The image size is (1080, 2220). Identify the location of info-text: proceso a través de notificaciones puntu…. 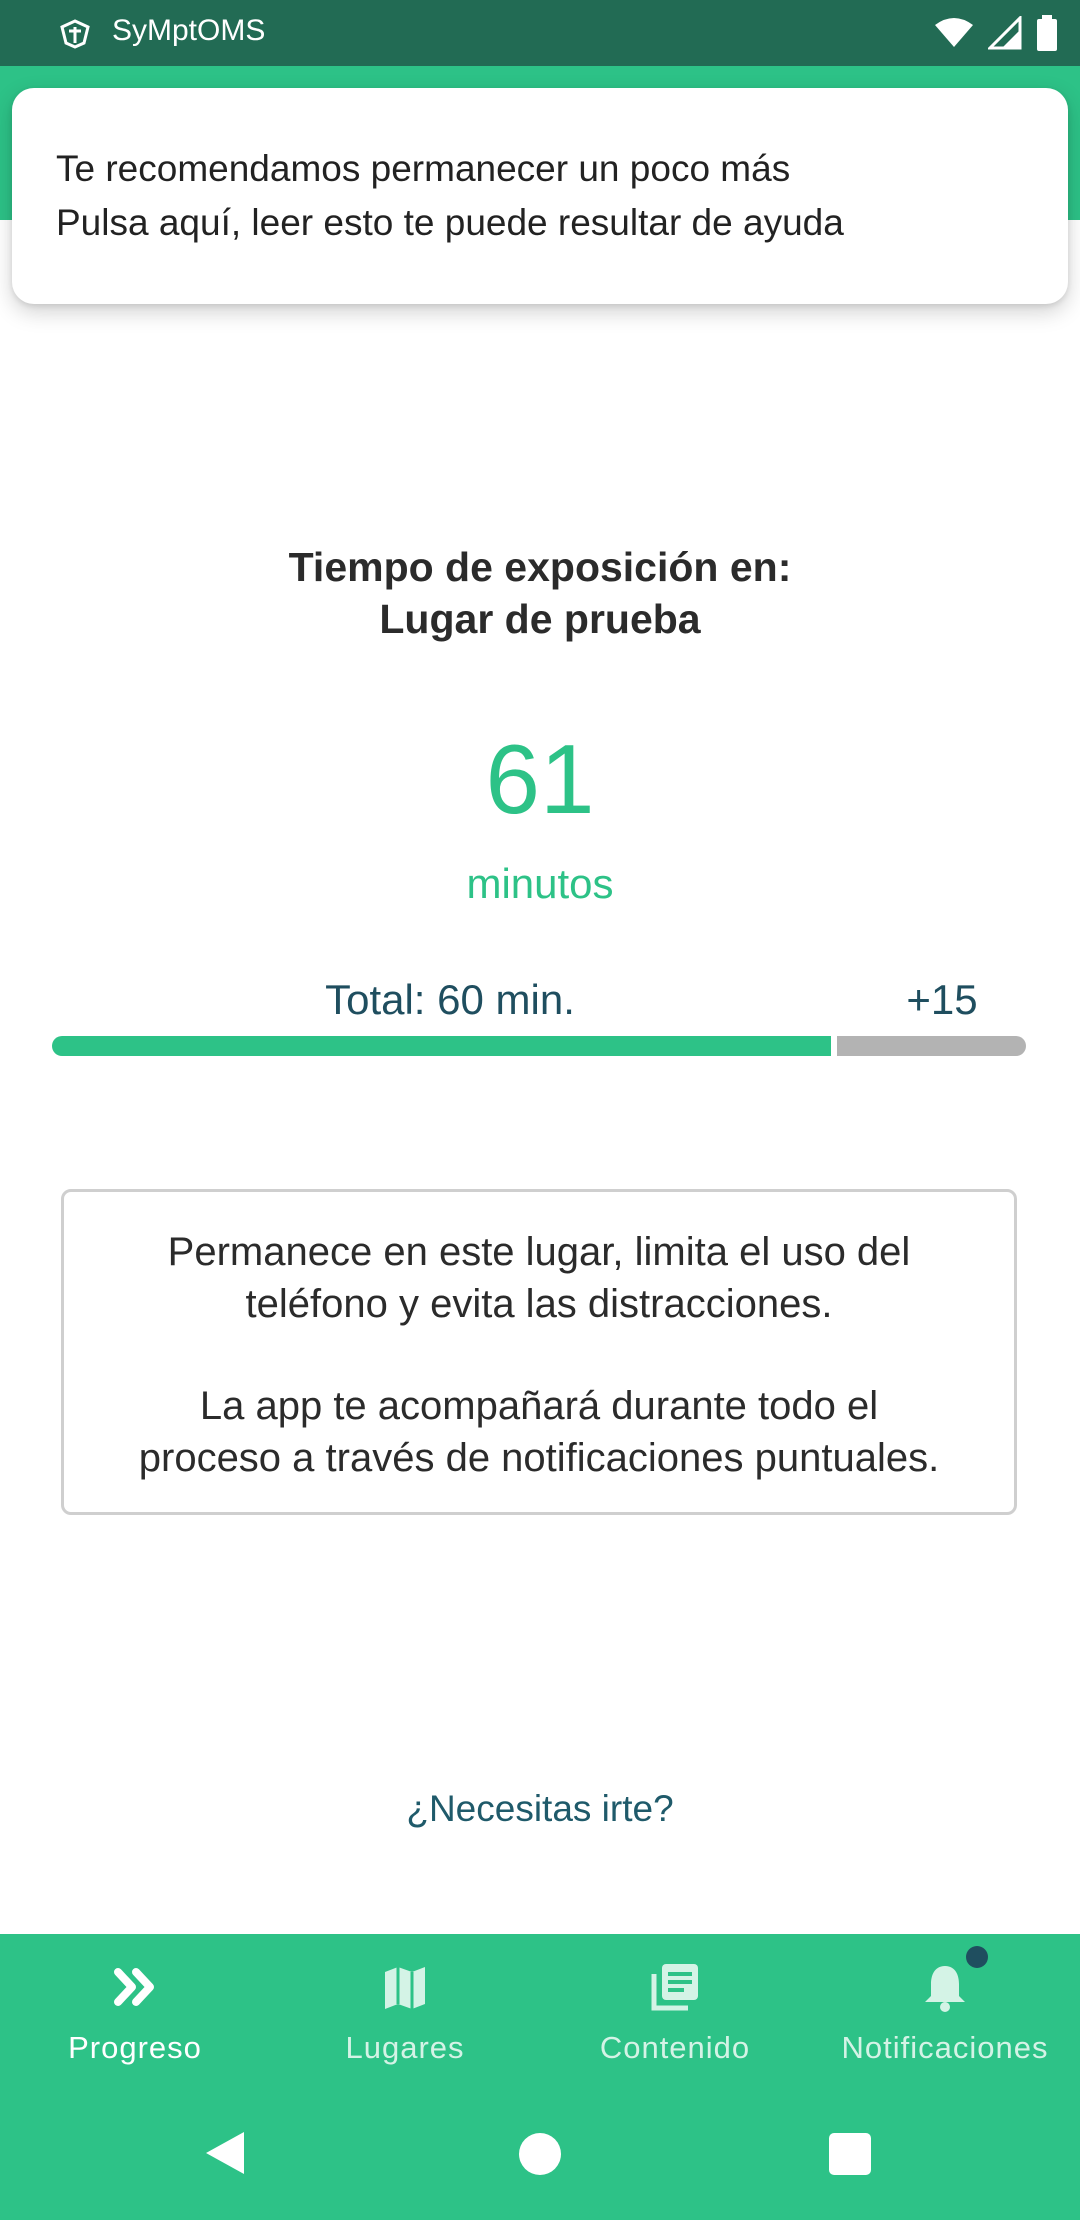
(539, 1458).